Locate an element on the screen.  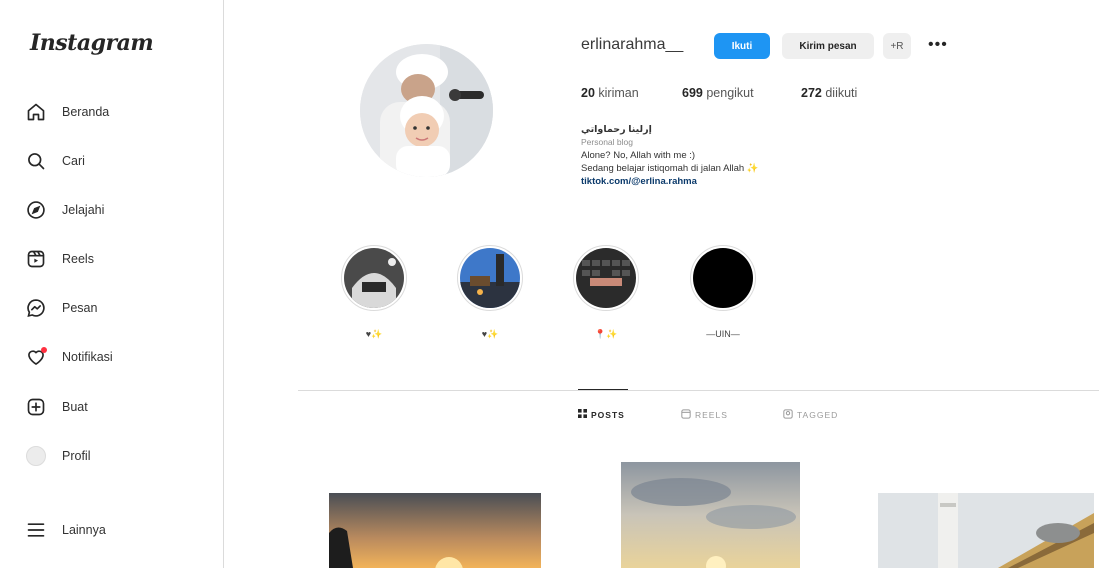
stat-followers: 699 pengikut is located at coordinates (718, 93).